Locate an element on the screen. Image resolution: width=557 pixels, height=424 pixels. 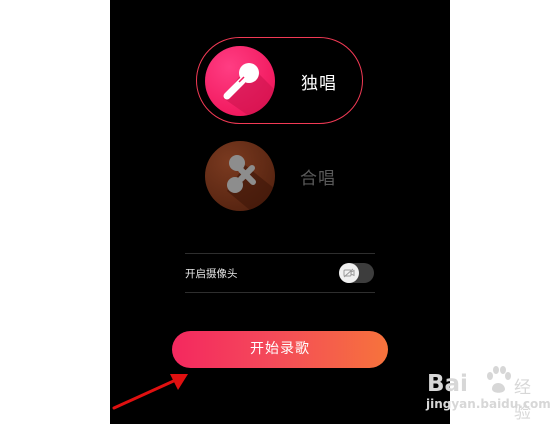
divider-top is located at coordinates (280, 253).